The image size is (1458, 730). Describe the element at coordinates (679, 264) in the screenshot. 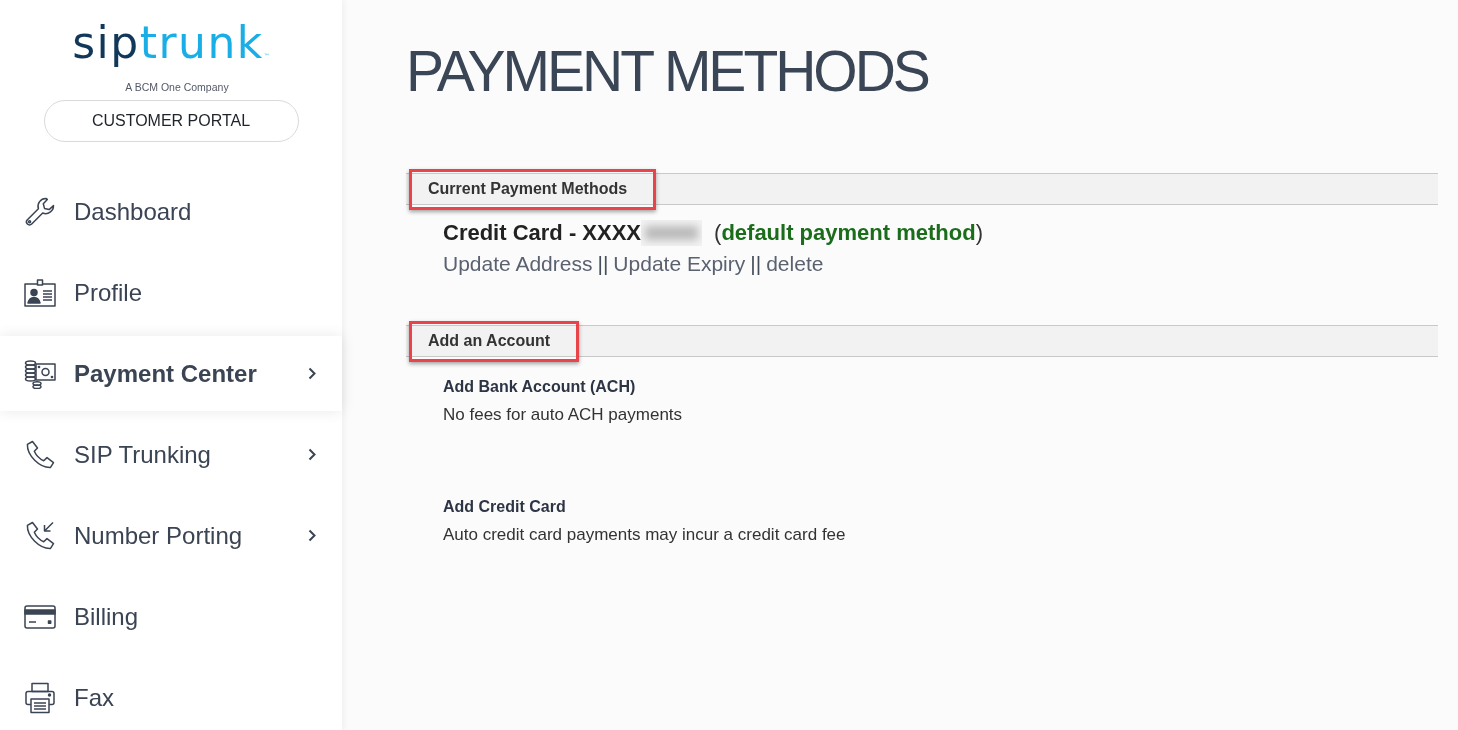

I see `action-link: Update Expiry` at that location.